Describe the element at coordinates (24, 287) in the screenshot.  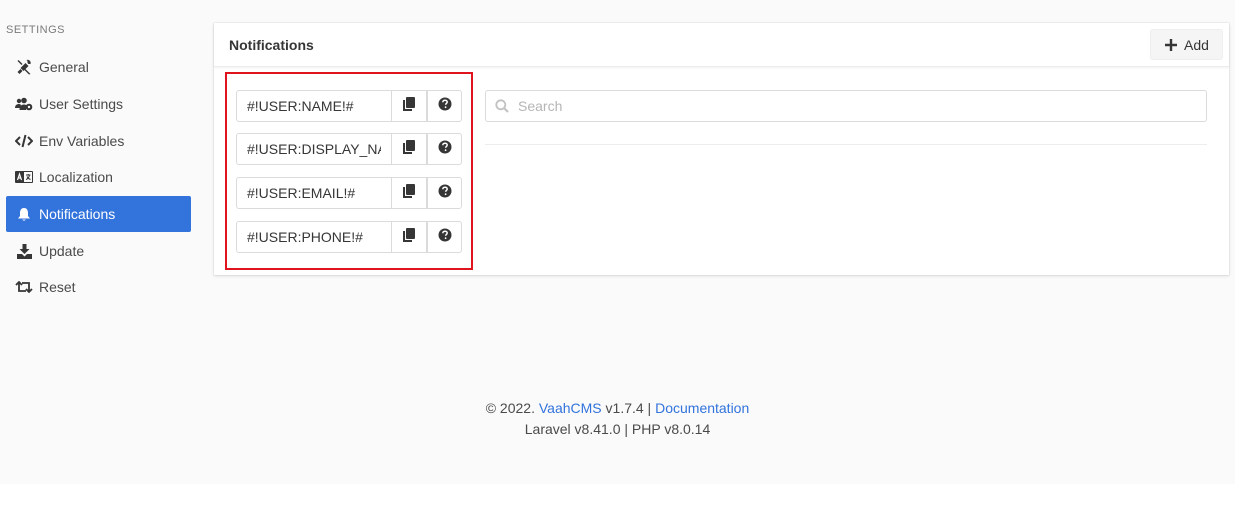
I see `retweet-icon` at that location.